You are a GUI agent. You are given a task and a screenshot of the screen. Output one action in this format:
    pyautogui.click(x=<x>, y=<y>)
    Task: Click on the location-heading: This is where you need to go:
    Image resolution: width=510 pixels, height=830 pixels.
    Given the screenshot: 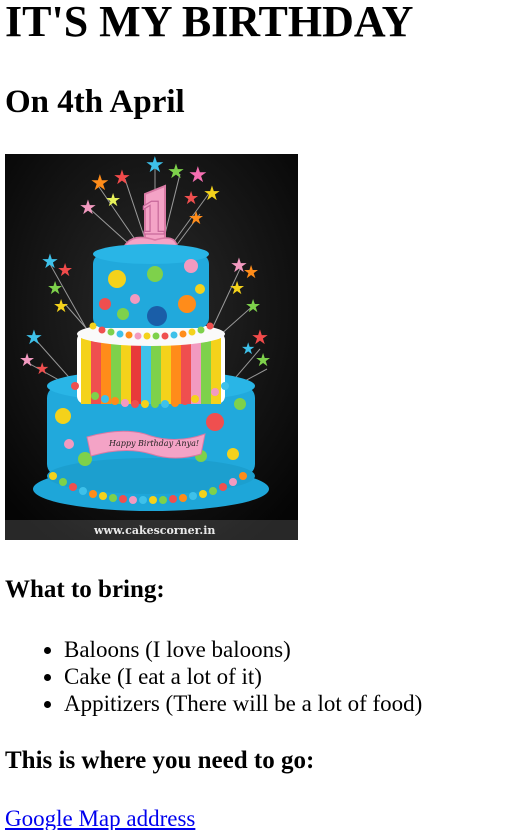 What is the action you would take?
    pyautogui.click(x=160, y=760)
    